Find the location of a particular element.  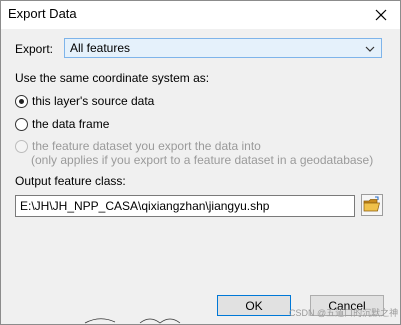

watermark: CSDN @五道口的沉默之神 is located at coordinates (344, 313).